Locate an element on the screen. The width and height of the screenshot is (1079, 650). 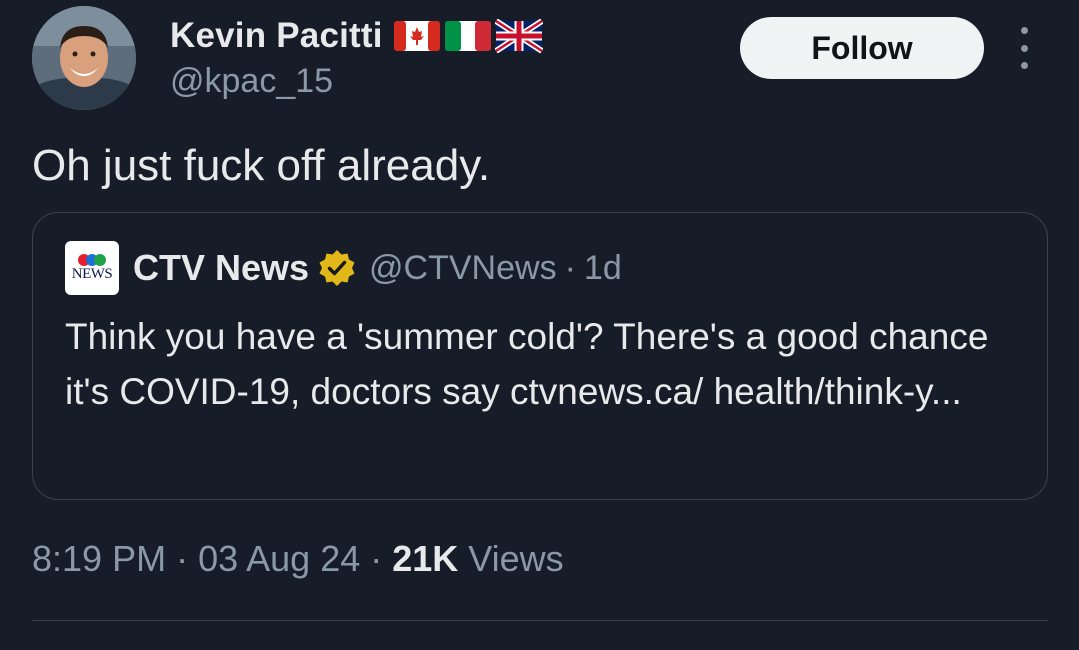
avatar is located at coordinates (84, 58).